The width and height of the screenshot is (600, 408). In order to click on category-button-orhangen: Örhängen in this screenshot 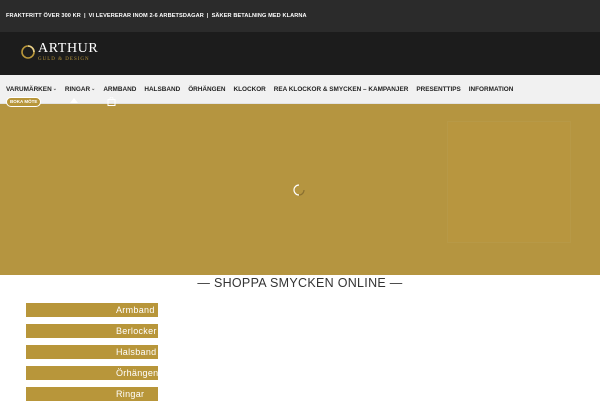, I will do `click(92, 373)`.